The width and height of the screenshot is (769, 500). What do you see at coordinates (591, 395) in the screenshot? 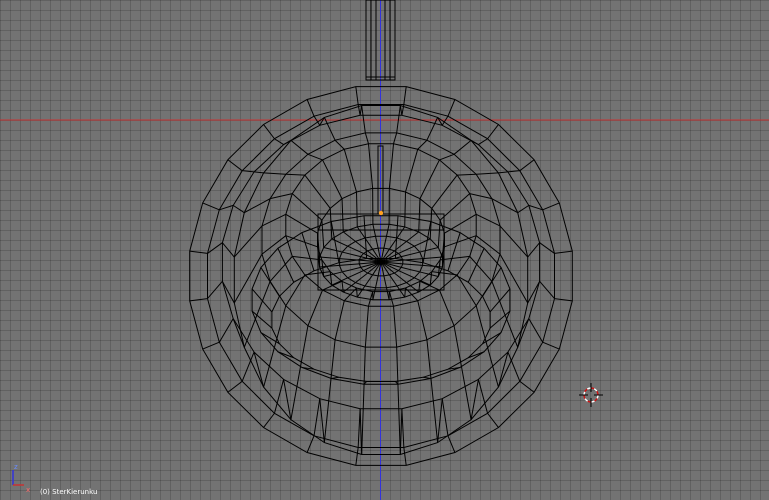
I see `3d-cursor-icon` at bounding box center [591, 395].